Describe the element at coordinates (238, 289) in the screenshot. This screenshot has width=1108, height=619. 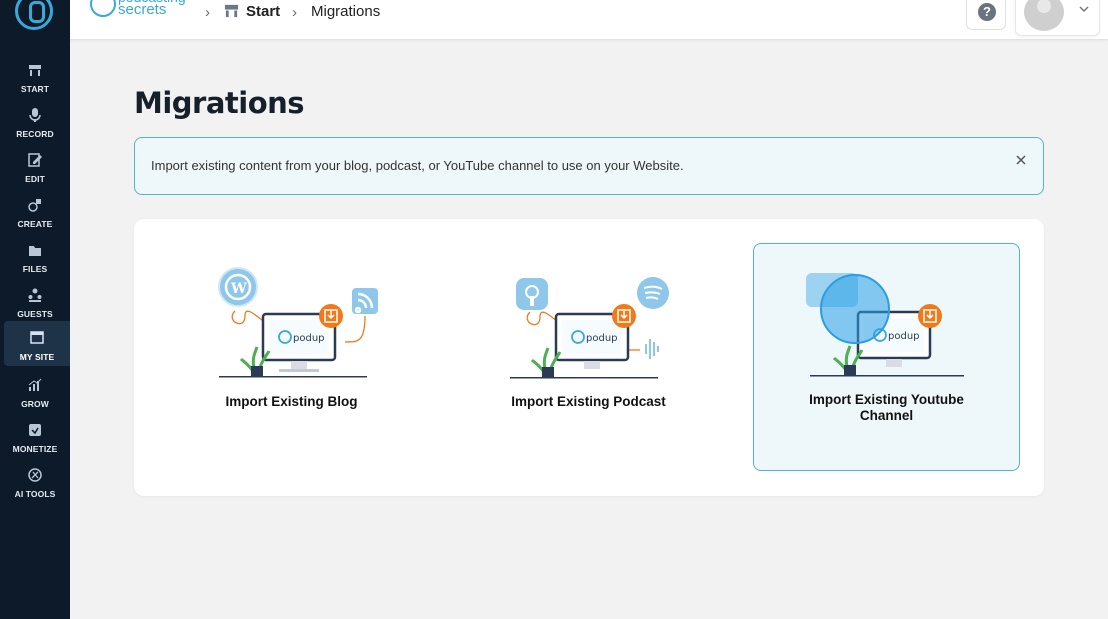
I see `svg-text: W` at that location.